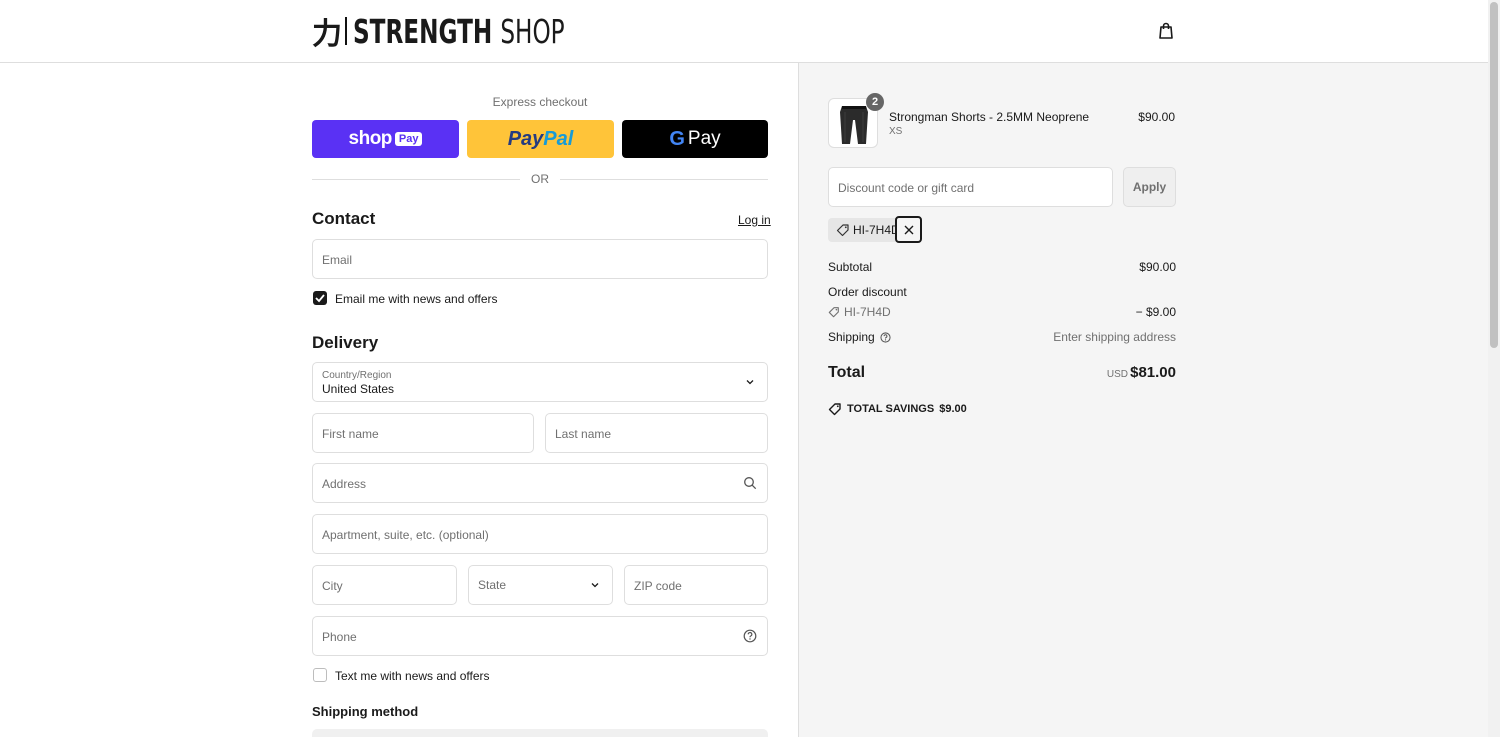  What do you see at coordinates (1153, 372) in the screenshot?
I see `total-value: $81.00` at bounding box center [1153, 372].